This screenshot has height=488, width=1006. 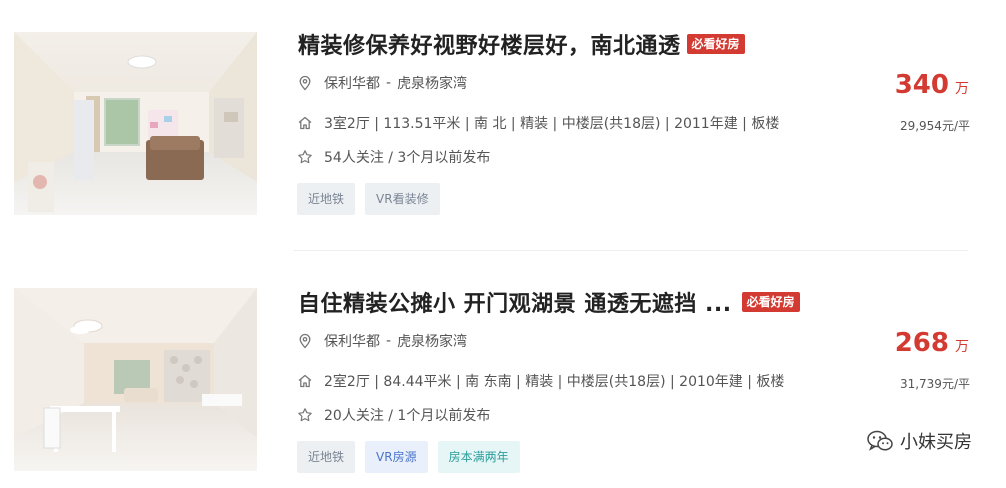 I want to click on tag-deed-two-years: 房本满两年, so click(x=478, y=457).